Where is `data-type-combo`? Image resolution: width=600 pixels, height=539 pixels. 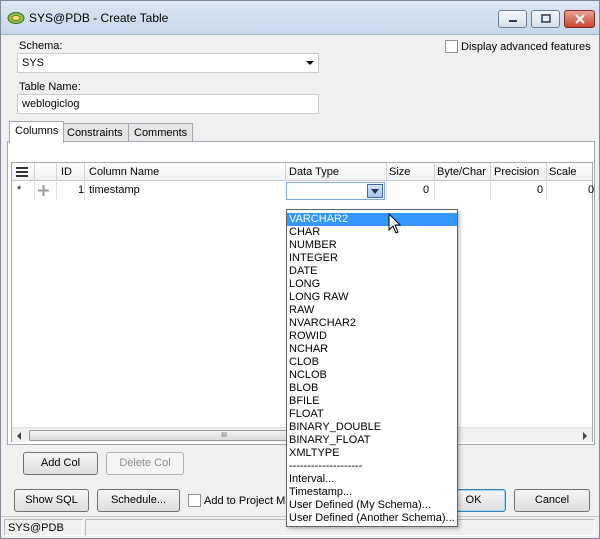
data-type-combo is located at coordinates (335, 191).